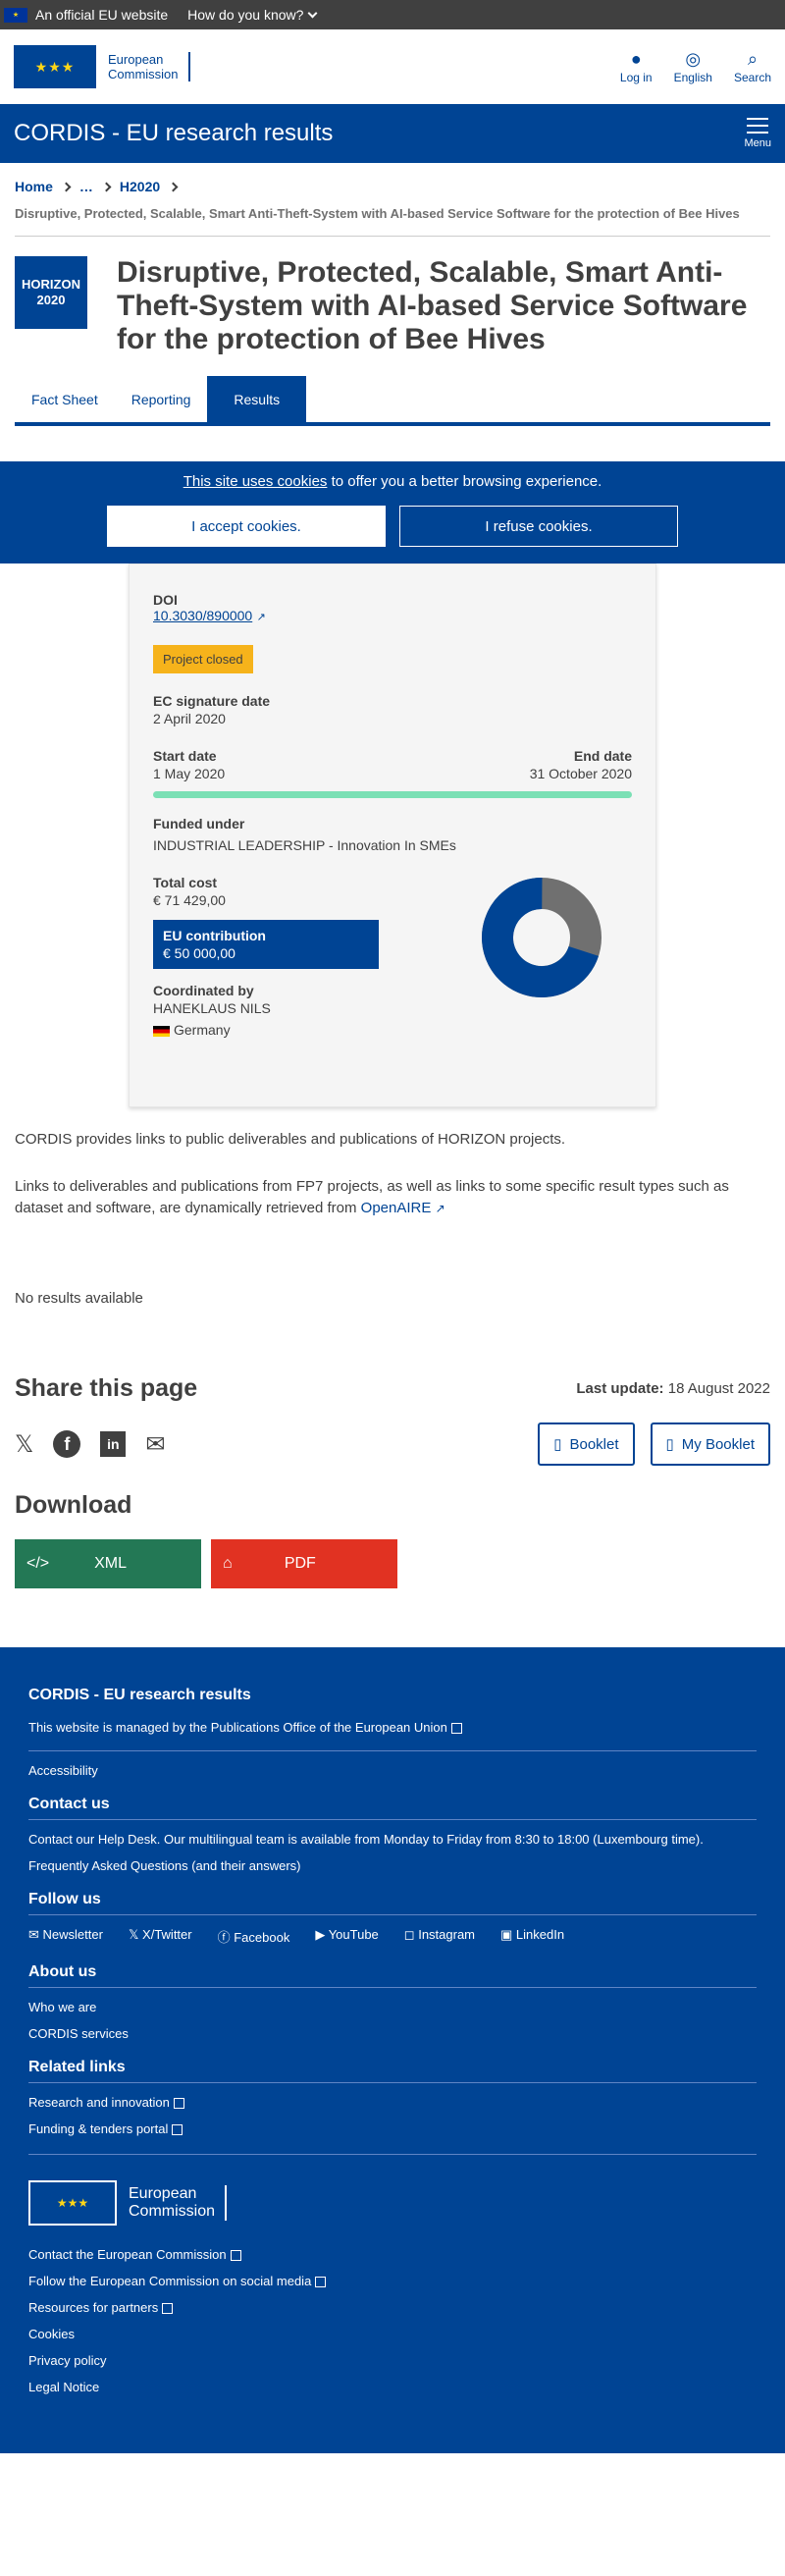 The height and width of the screenshot is (2576, 785). I want to click on instagram-icon: ◻, so click(411, 1934).